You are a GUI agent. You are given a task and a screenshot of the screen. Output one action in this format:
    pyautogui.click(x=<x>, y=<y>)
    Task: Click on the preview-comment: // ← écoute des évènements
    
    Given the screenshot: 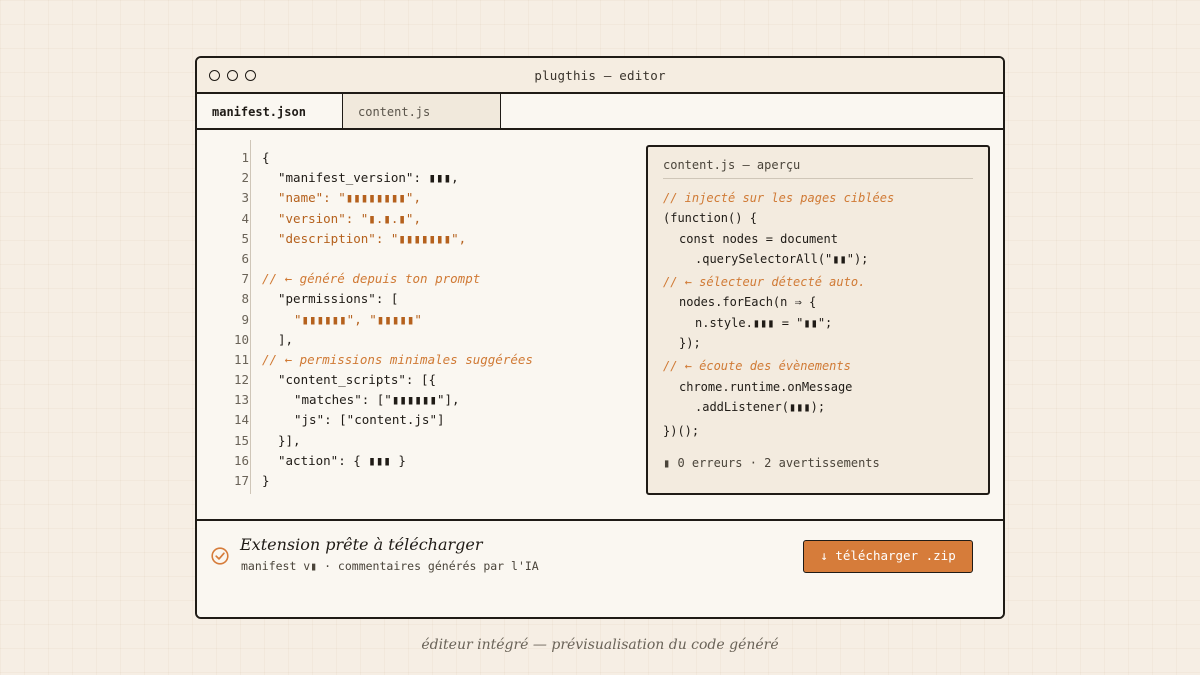 What is the action you would take?
    pyautogui.click(x=757, y=366)
    